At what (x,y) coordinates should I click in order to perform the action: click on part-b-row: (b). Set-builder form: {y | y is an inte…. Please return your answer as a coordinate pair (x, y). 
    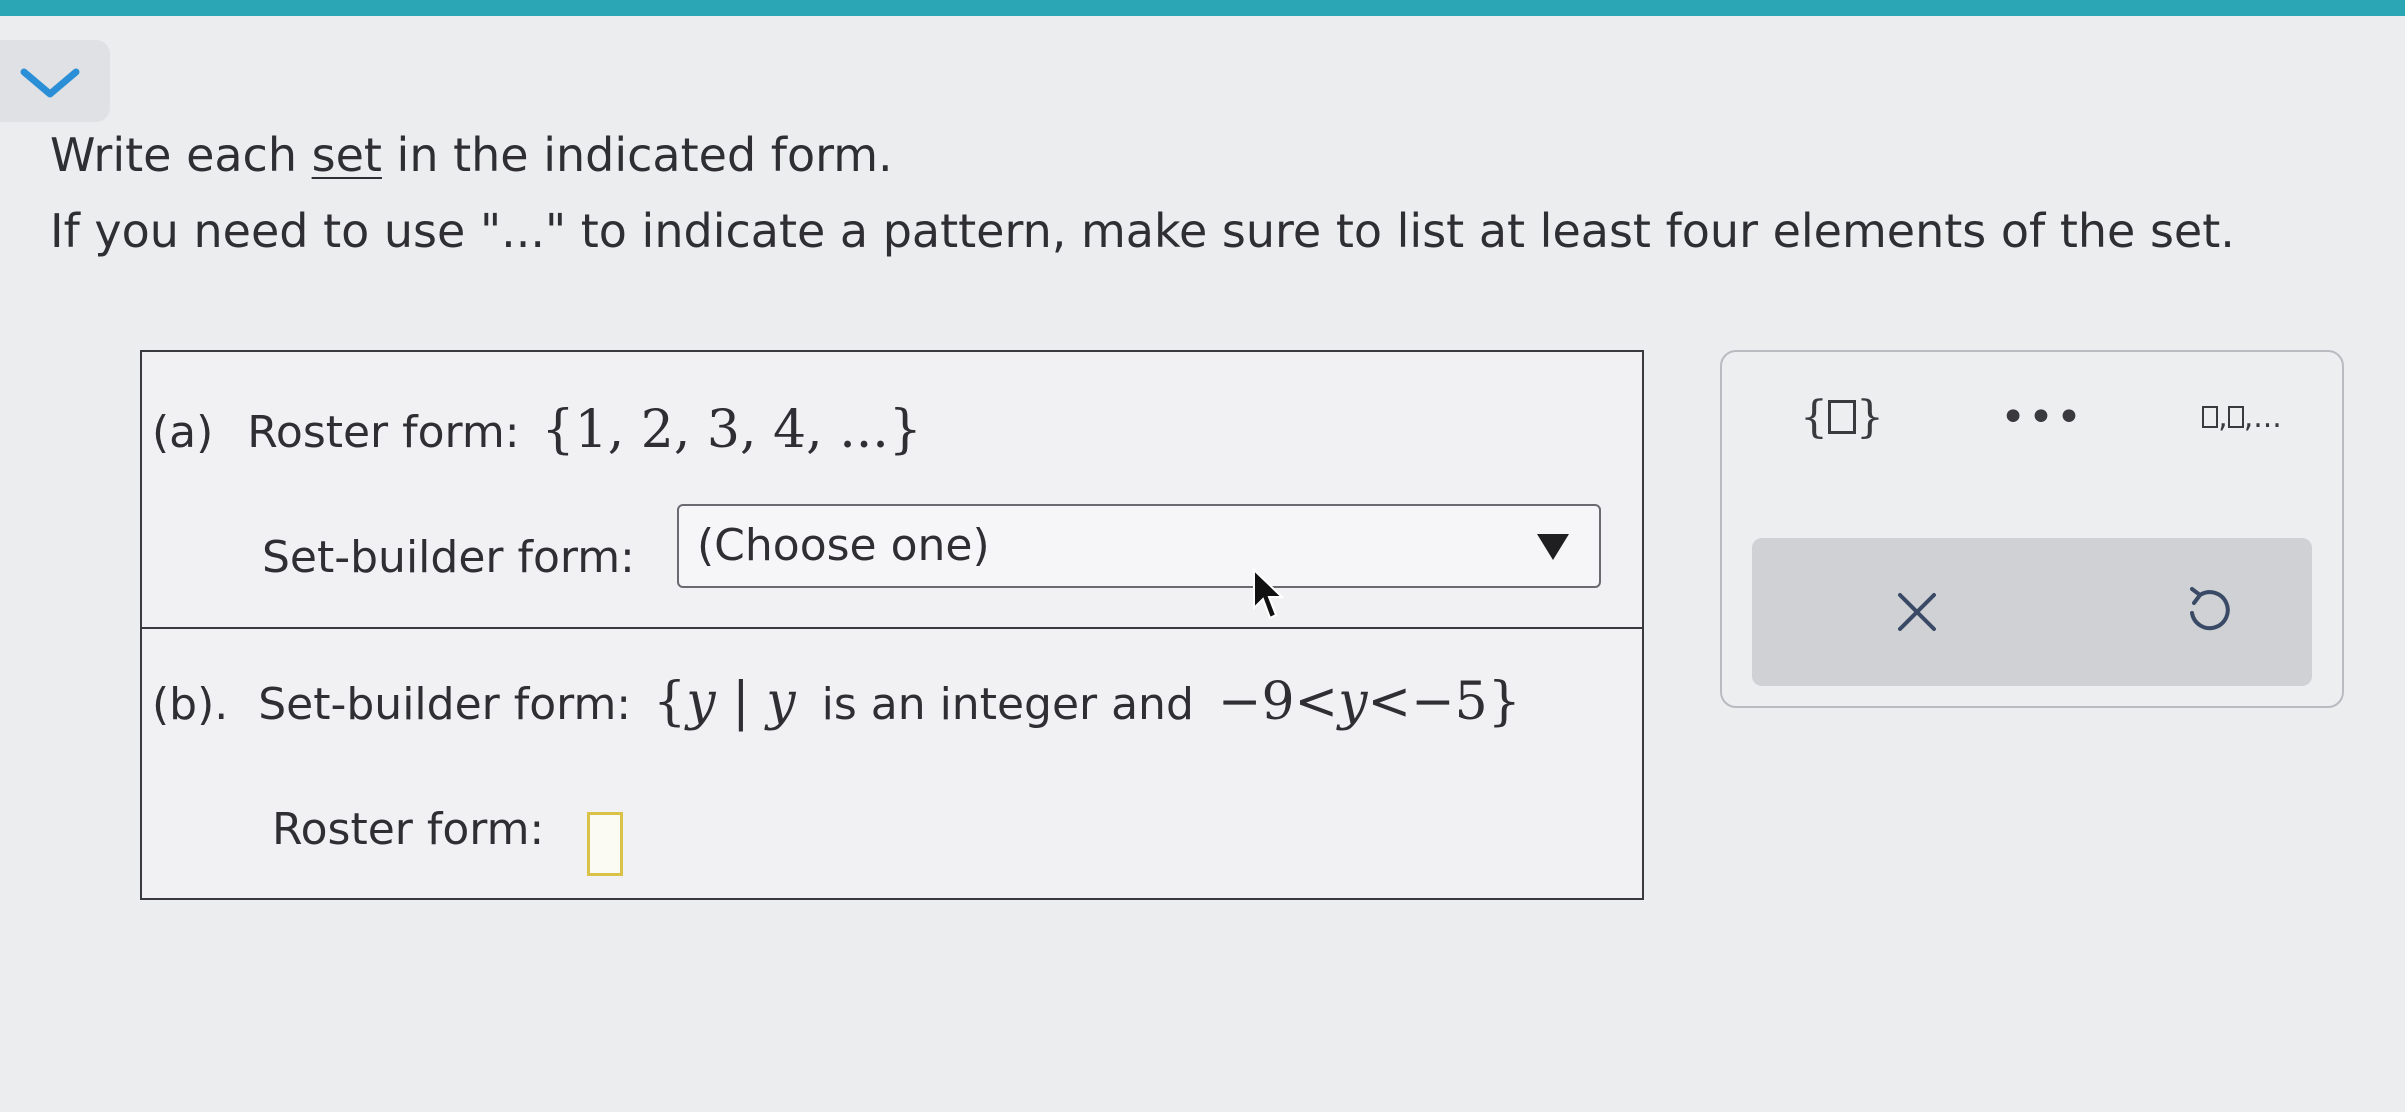
    Looking at the image, I should click on (836, 702).